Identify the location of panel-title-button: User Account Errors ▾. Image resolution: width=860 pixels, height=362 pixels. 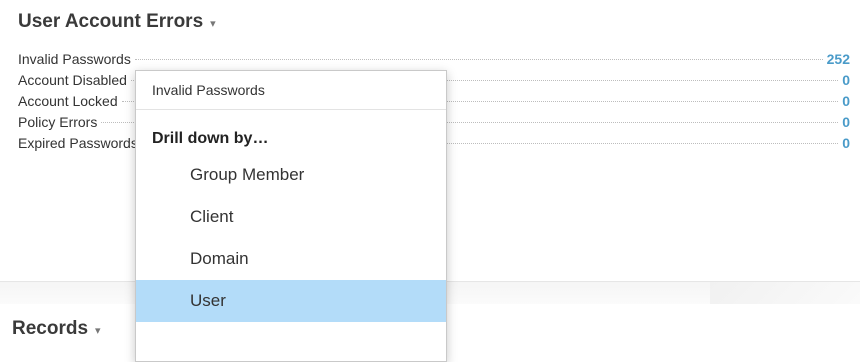
(117, 22).